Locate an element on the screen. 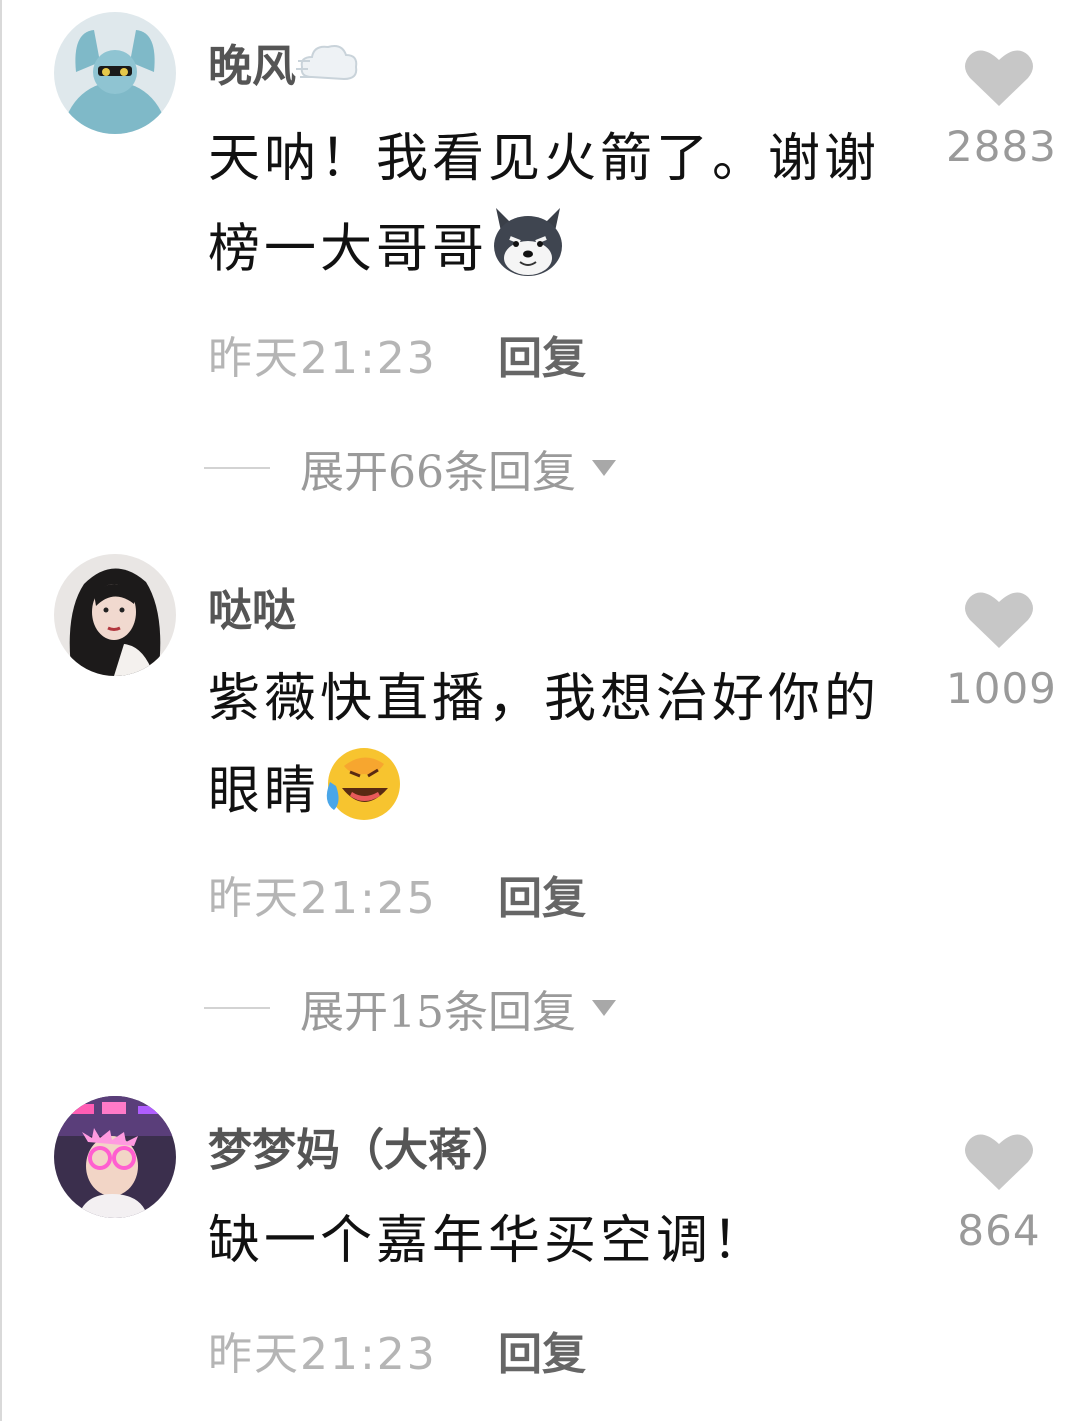 The image size is (1080, 1421). expand-replies-button: 展开15条回复 is located at coordinates (410, 1008).